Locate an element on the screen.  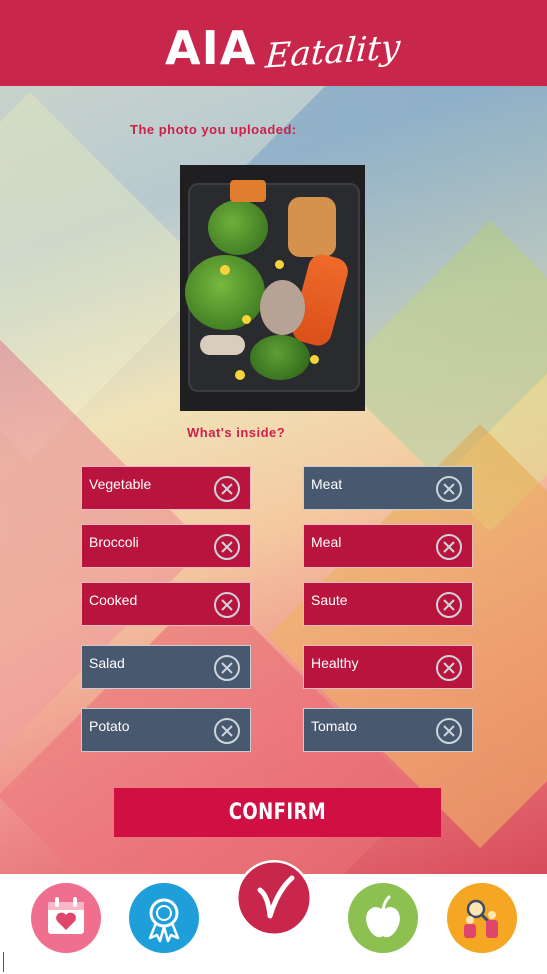
uploaded-photo-label: The photo you uploaded: is located at coordinates (213, 129).